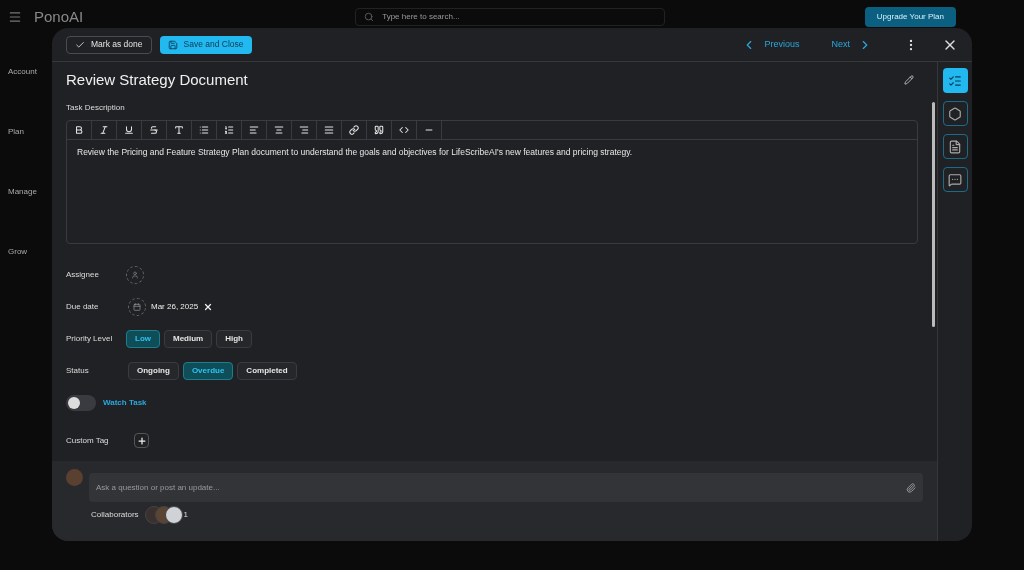 The image size is (1024, 570). What do you see at coordinates (74, 477) in the screenshot?
I see `avatar` at bounding box center [74, 477].